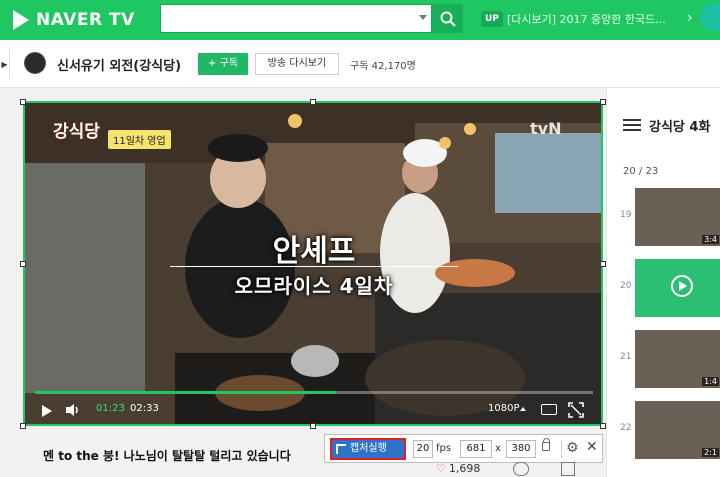 This screenshot has height=477, width=720. What do you see at coordinates (383, 66) in the screenshot?
I see `subscriber-count: 구독 42,170명` at bounding box center [383, 66].